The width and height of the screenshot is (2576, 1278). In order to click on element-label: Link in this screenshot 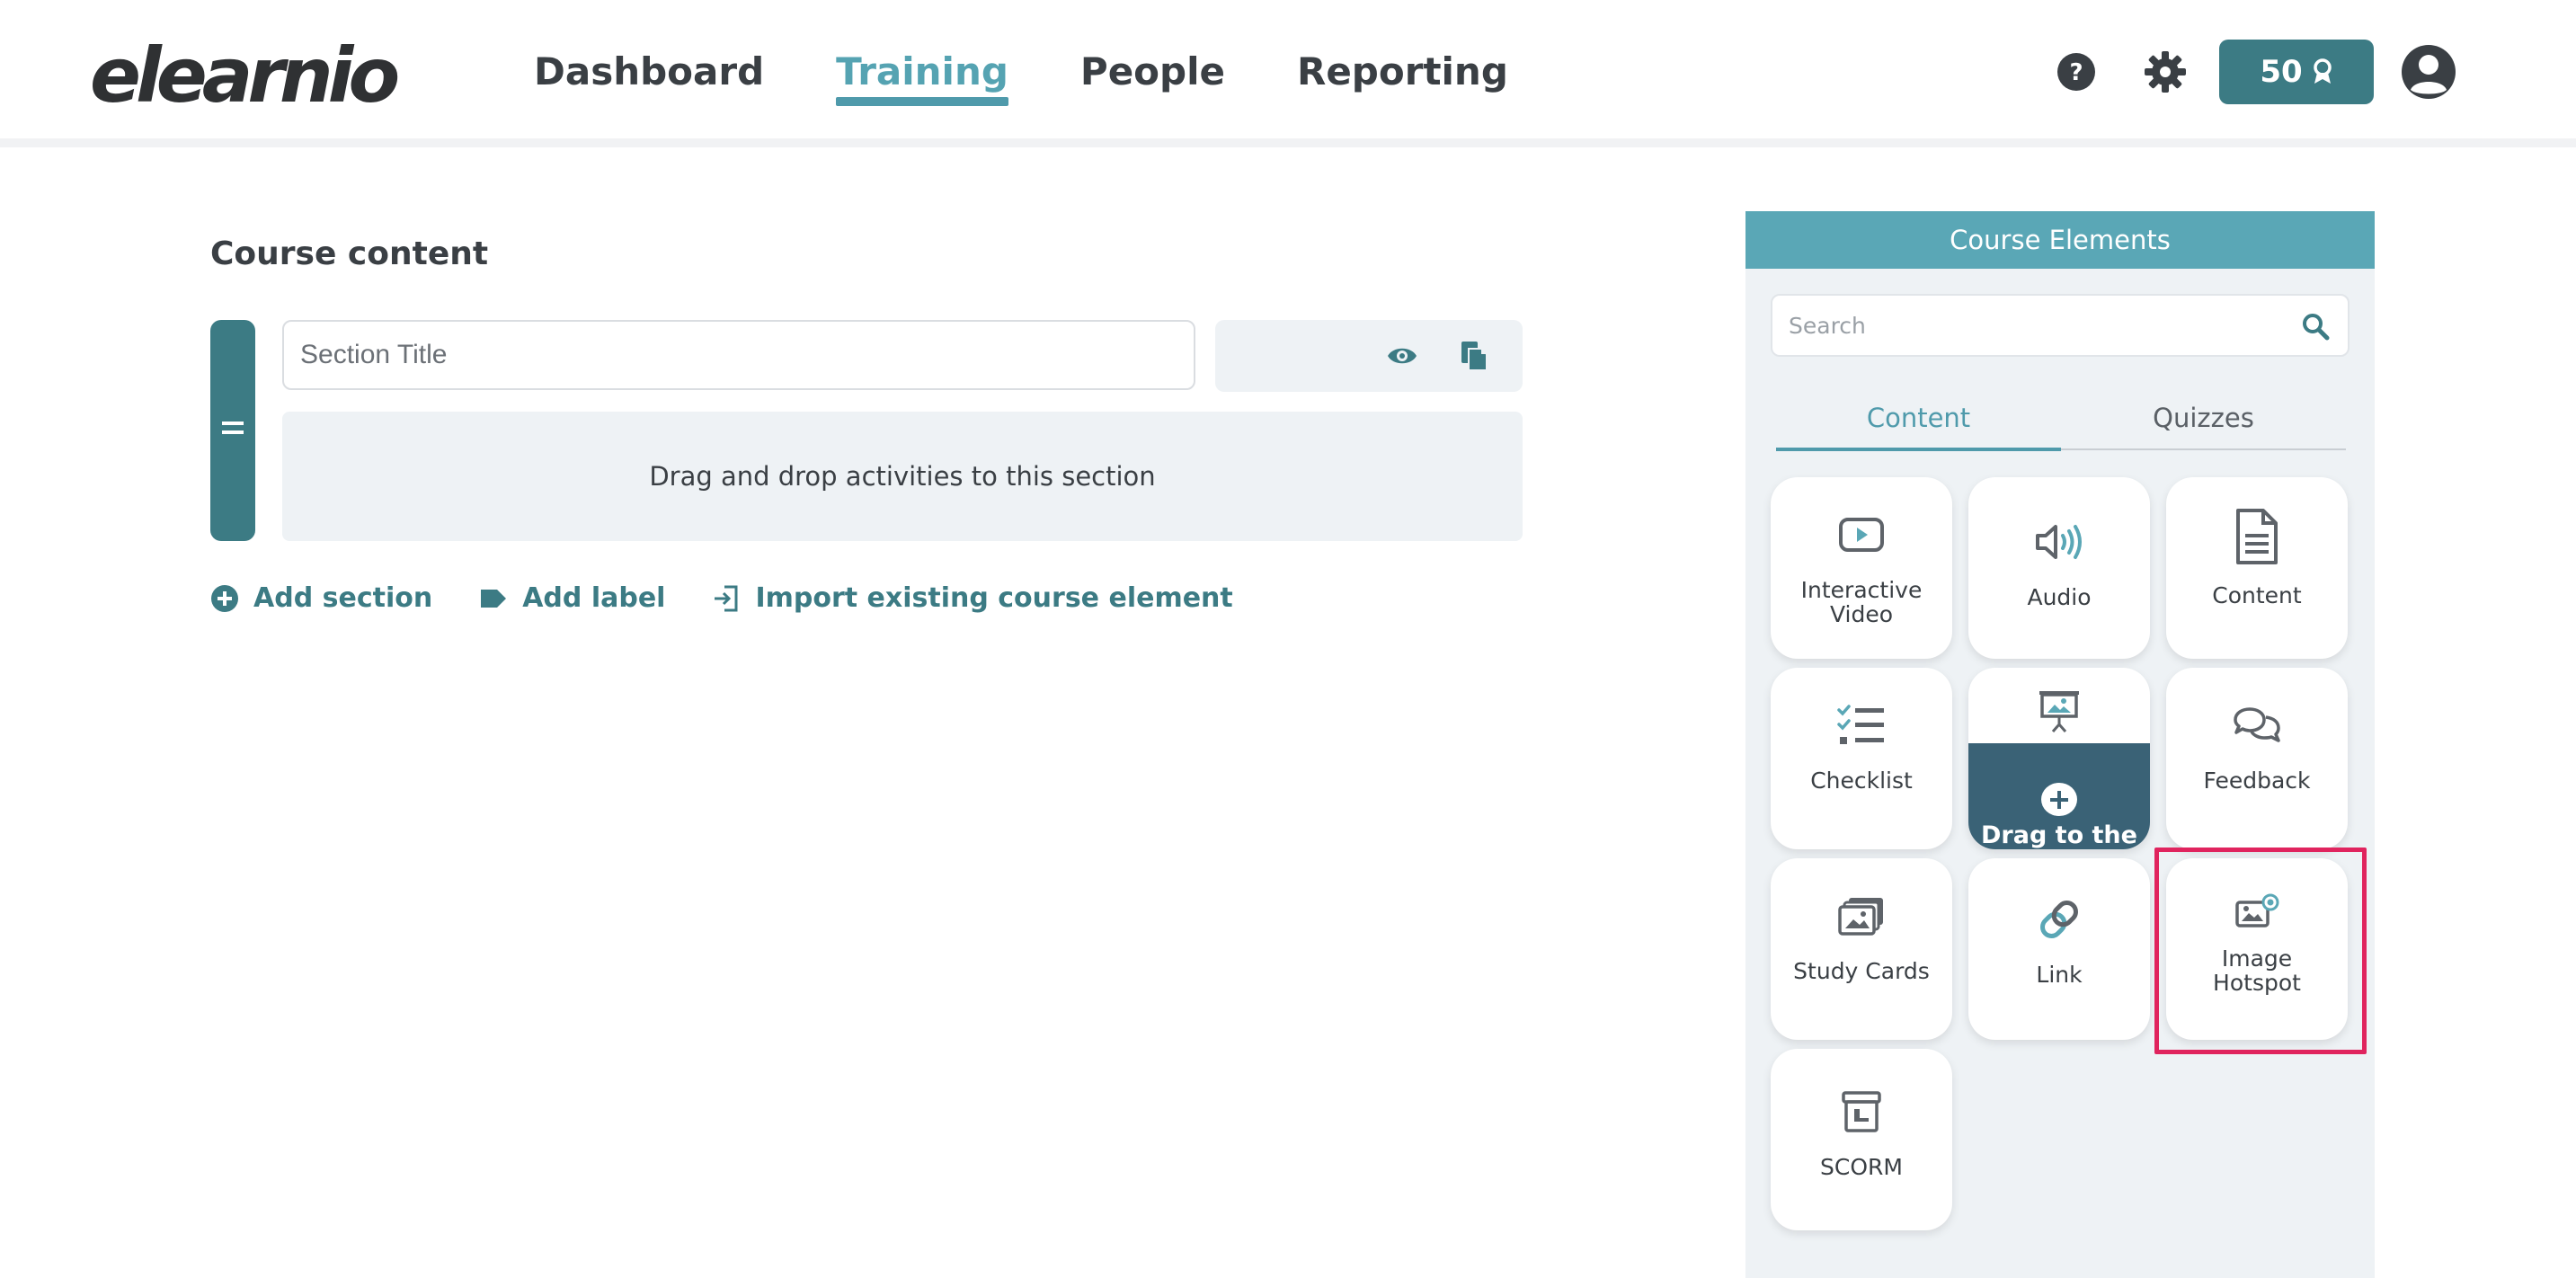, I will do `click(2059, 975)`.